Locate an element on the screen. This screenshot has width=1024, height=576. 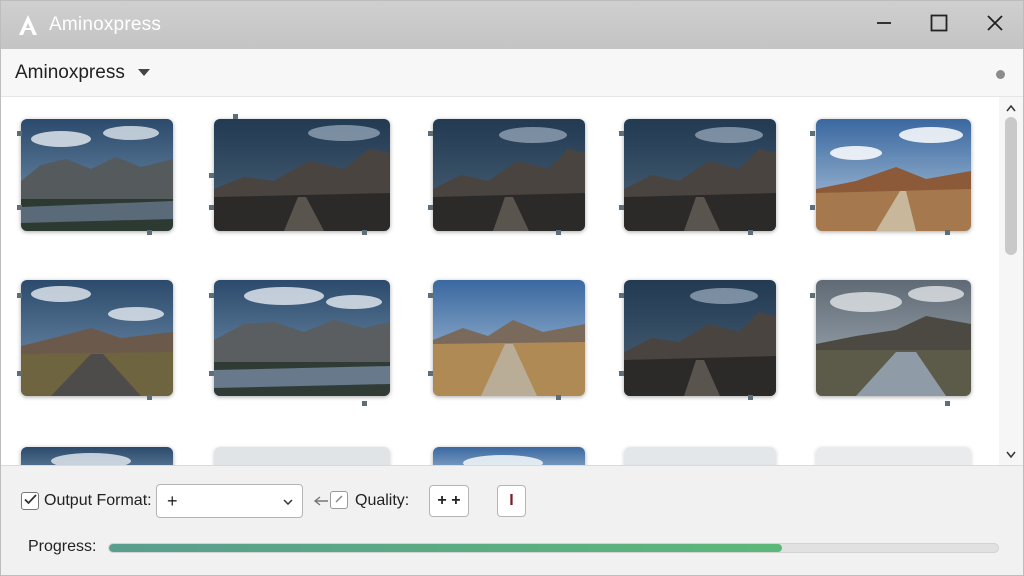
minimize-icon is located at coordinates (884, 25).